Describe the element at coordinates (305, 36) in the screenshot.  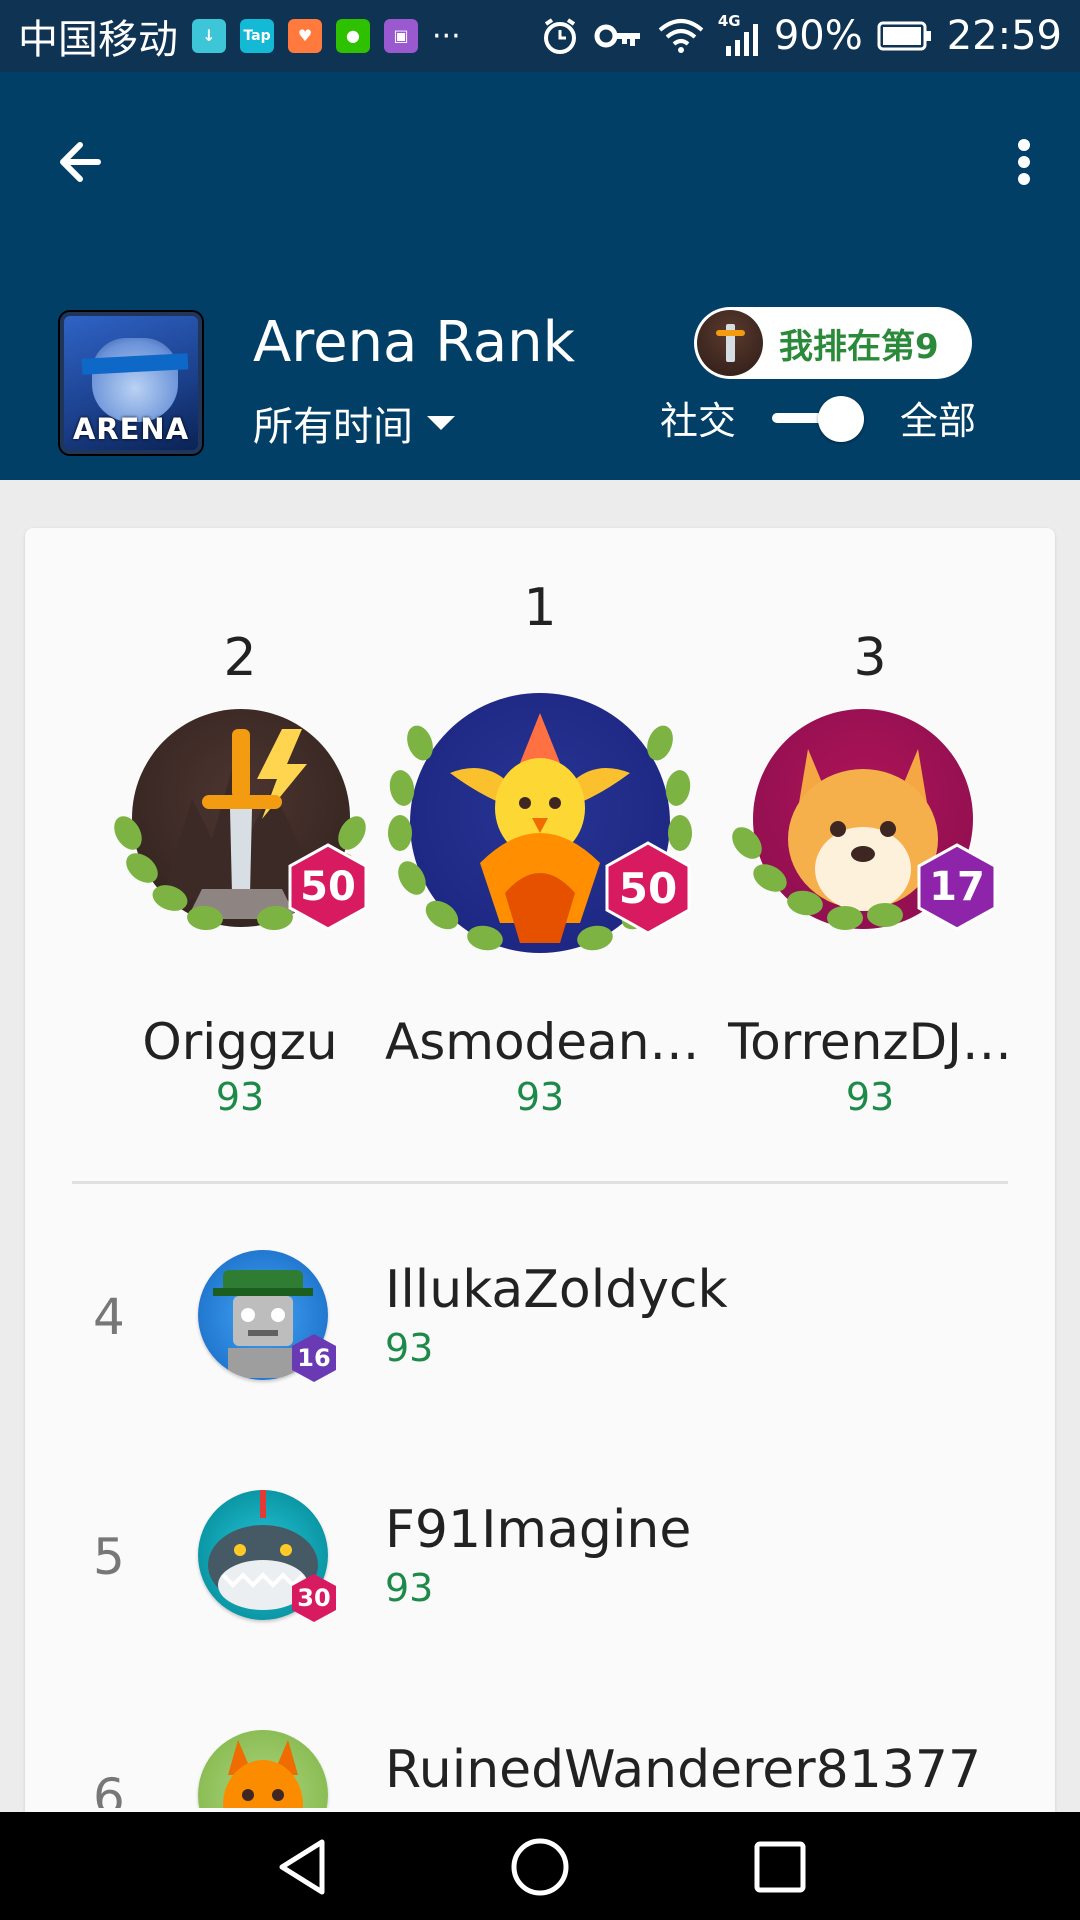
I see `health-icon: ♥` at that location.